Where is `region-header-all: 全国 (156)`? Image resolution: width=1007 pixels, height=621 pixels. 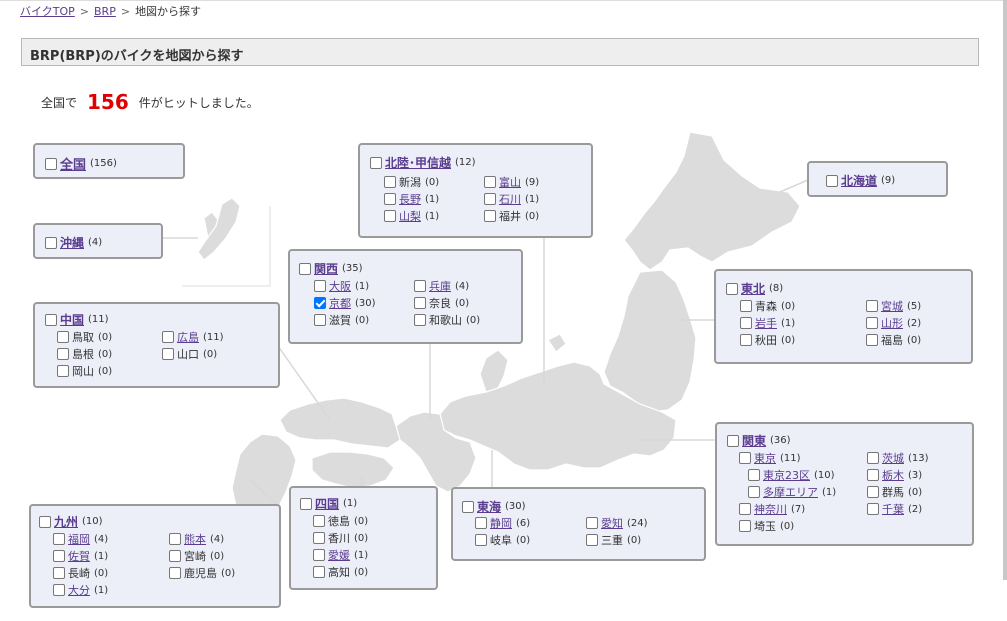 region-header-all: 全国 (156) is located at coordinates (81, 163).